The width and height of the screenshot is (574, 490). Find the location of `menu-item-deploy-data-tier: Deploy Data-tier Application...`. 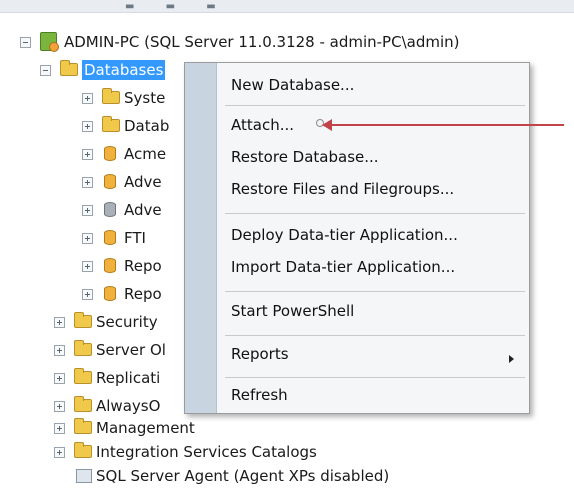

menu-item-deploy-data-tier: Deploy Data-tier Application... is located at coordinates (344, 235).